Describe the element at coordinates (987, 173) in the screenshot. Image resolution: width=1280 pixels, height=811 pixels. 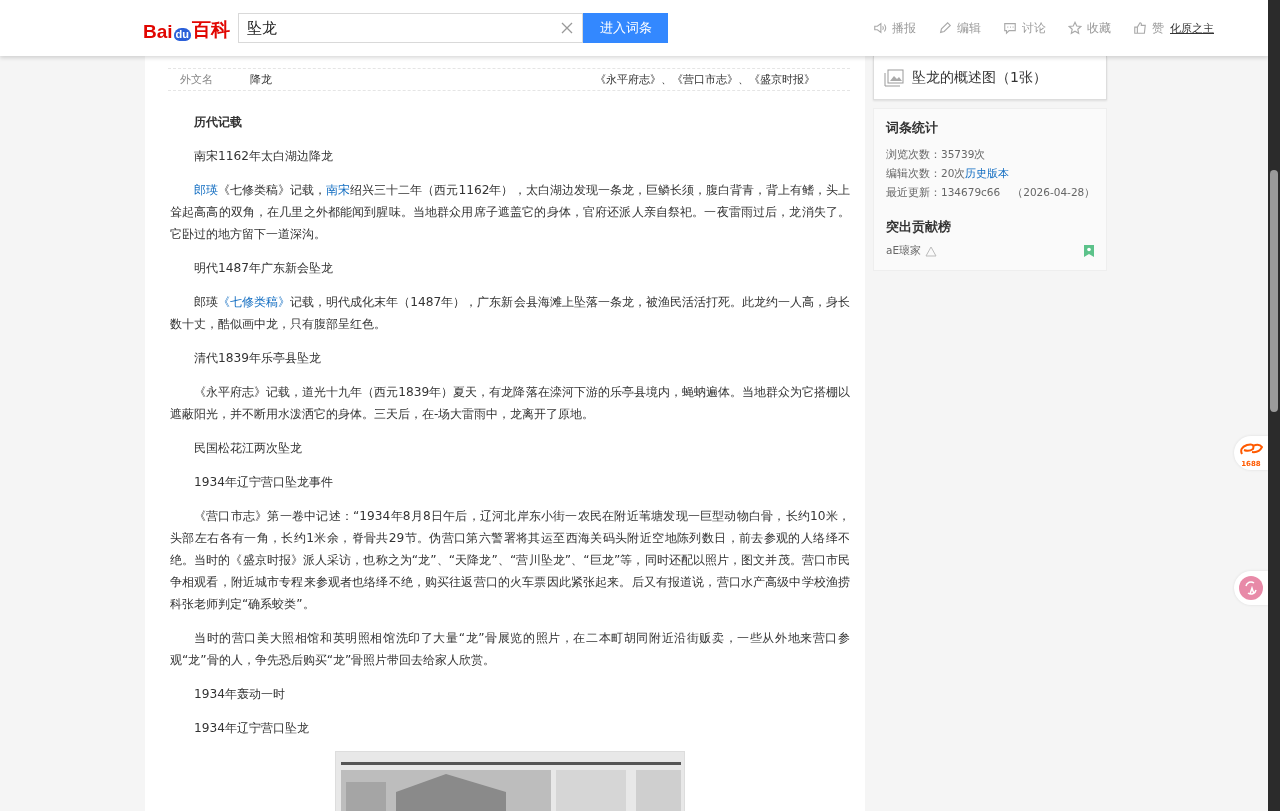
I see `history-link: 历史版本` at that location.